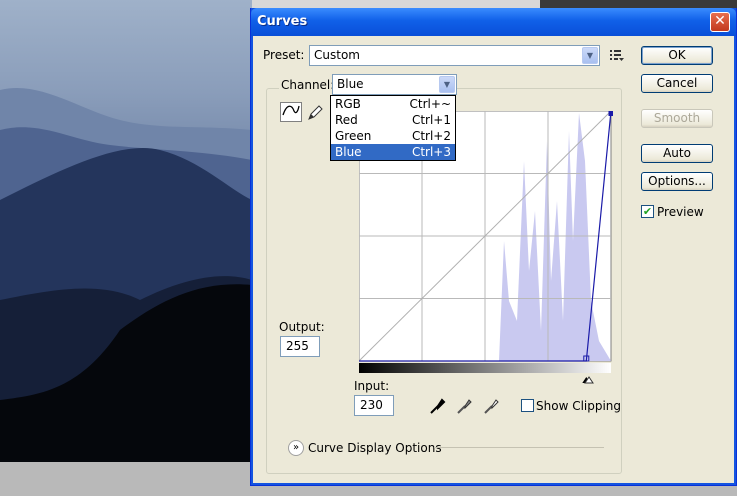  Describe the element at coordinates (300, 346) in the screenshot. I see `output-field: 255` at that location.